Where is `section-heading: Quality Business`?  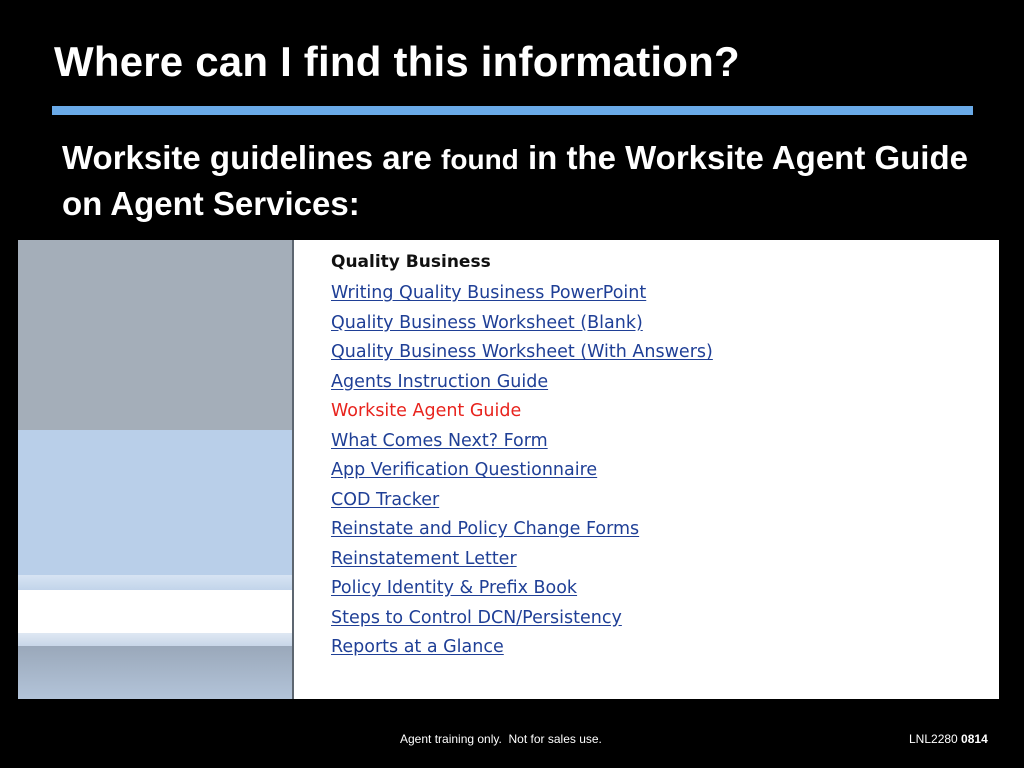 section-heading: Quality Business is located at coordinates (411, 262).